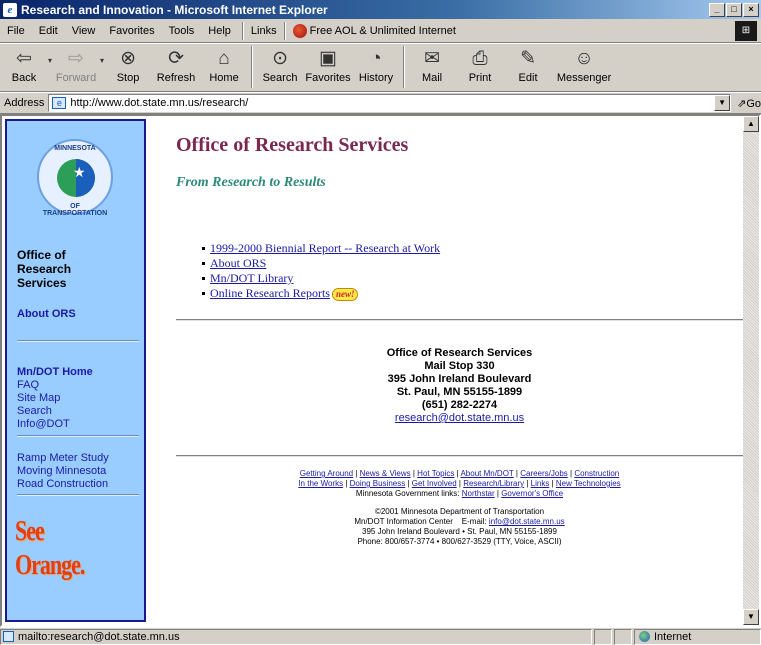  Describe the element at coordinates (251, 182) in the screenshot. I see `page-subtitle: From Research to Results` at that location.